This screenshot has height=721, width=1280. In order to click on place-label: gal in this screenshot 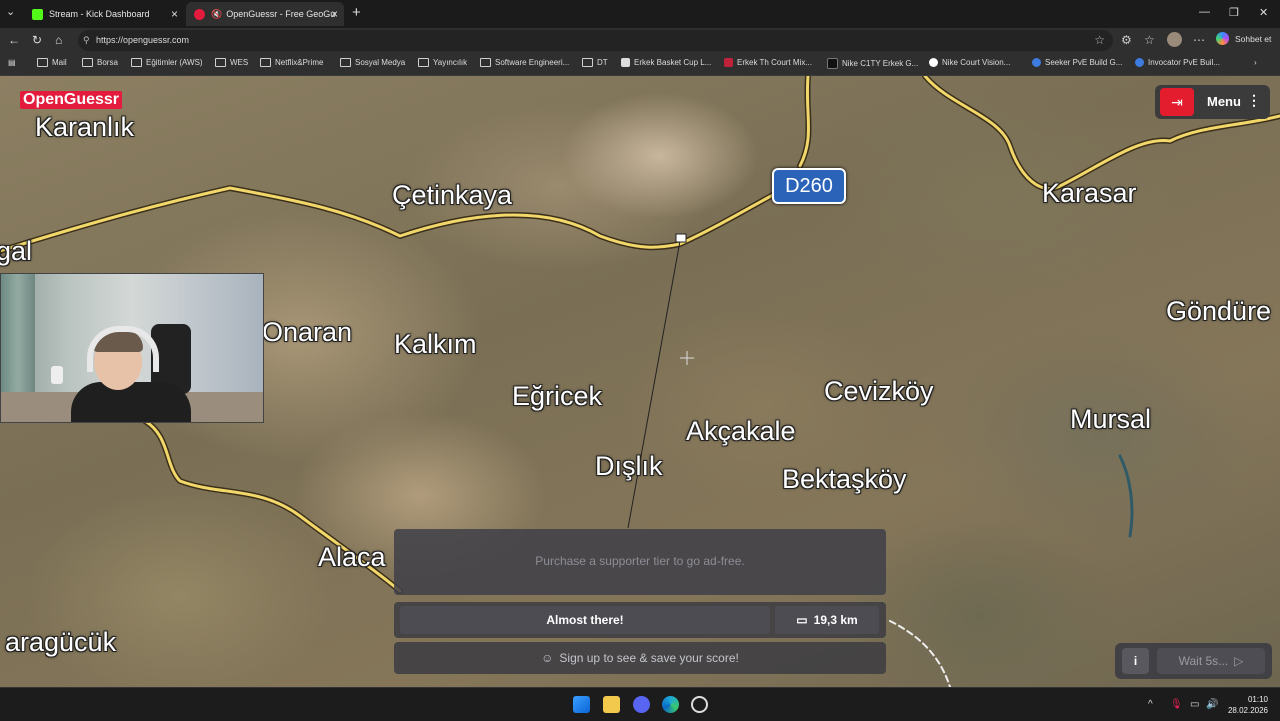, I will do `click(16, 251)`.